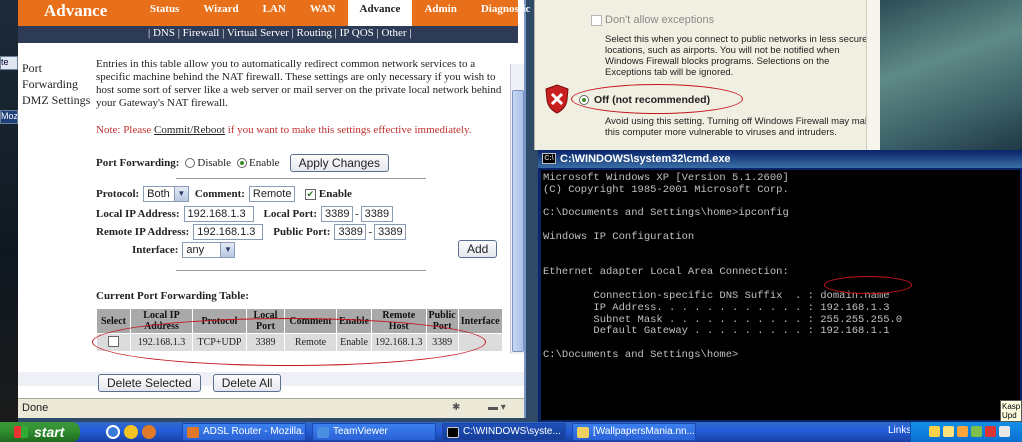 This screenshot has height=442, width=1022. I want to click on interface-row: Interface: any ▼, so click(184, 250).